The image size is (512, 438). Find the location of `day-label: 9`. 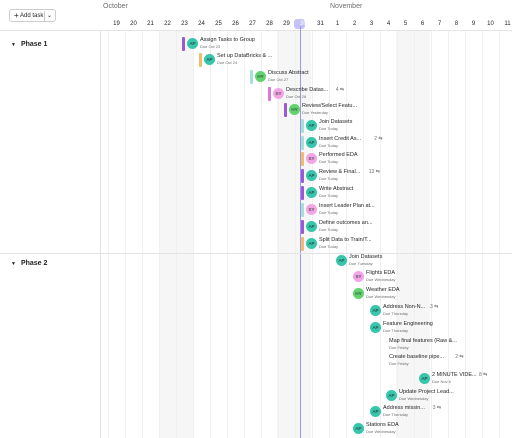

day-label: 9 is located at coordinates (473, 24).